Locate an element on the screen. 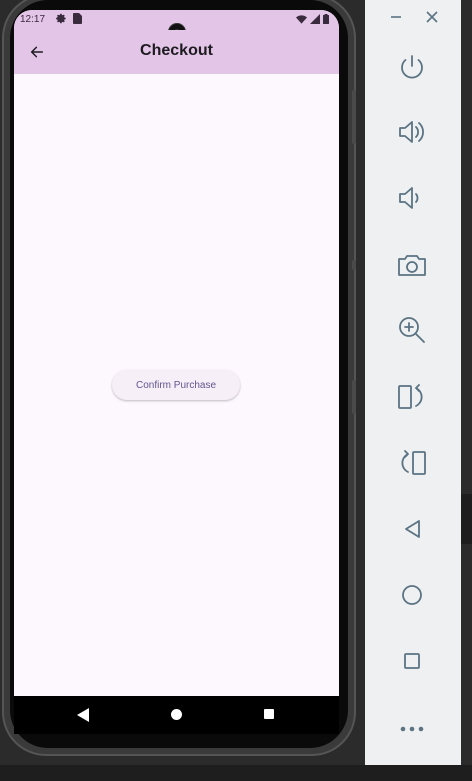  volume-up-button is located at coordinates (412, 132).